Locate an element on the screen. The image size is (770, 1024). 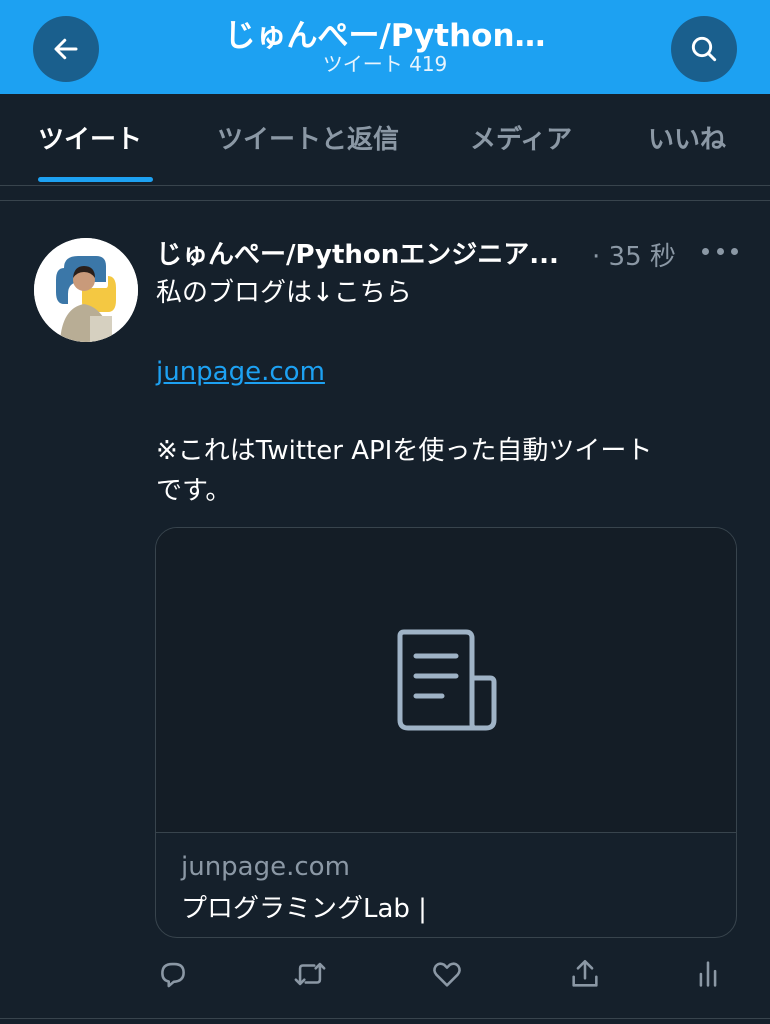
search-button is located at coordinates (704, 49).